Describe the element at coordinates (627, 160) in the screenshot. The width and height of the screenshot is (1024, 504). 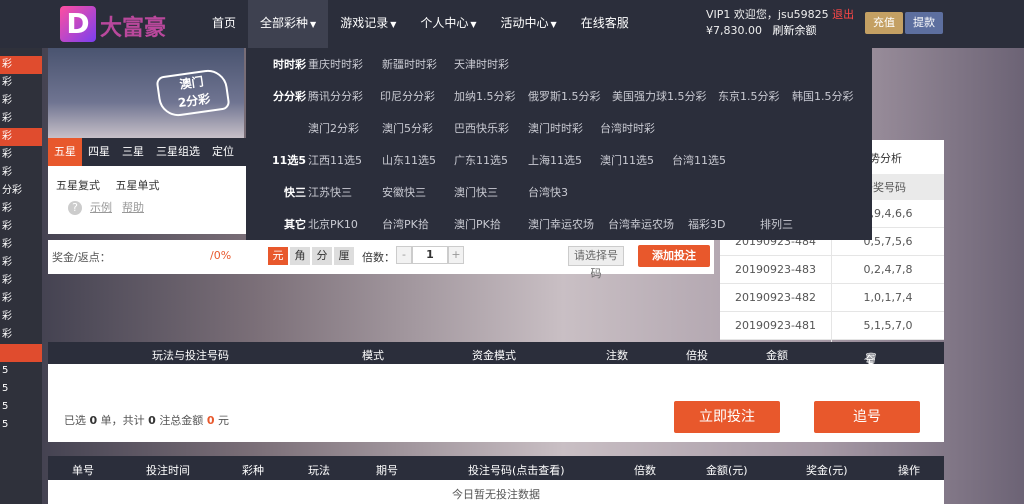
I see `lottery-link: 澳门11选5` at that location.